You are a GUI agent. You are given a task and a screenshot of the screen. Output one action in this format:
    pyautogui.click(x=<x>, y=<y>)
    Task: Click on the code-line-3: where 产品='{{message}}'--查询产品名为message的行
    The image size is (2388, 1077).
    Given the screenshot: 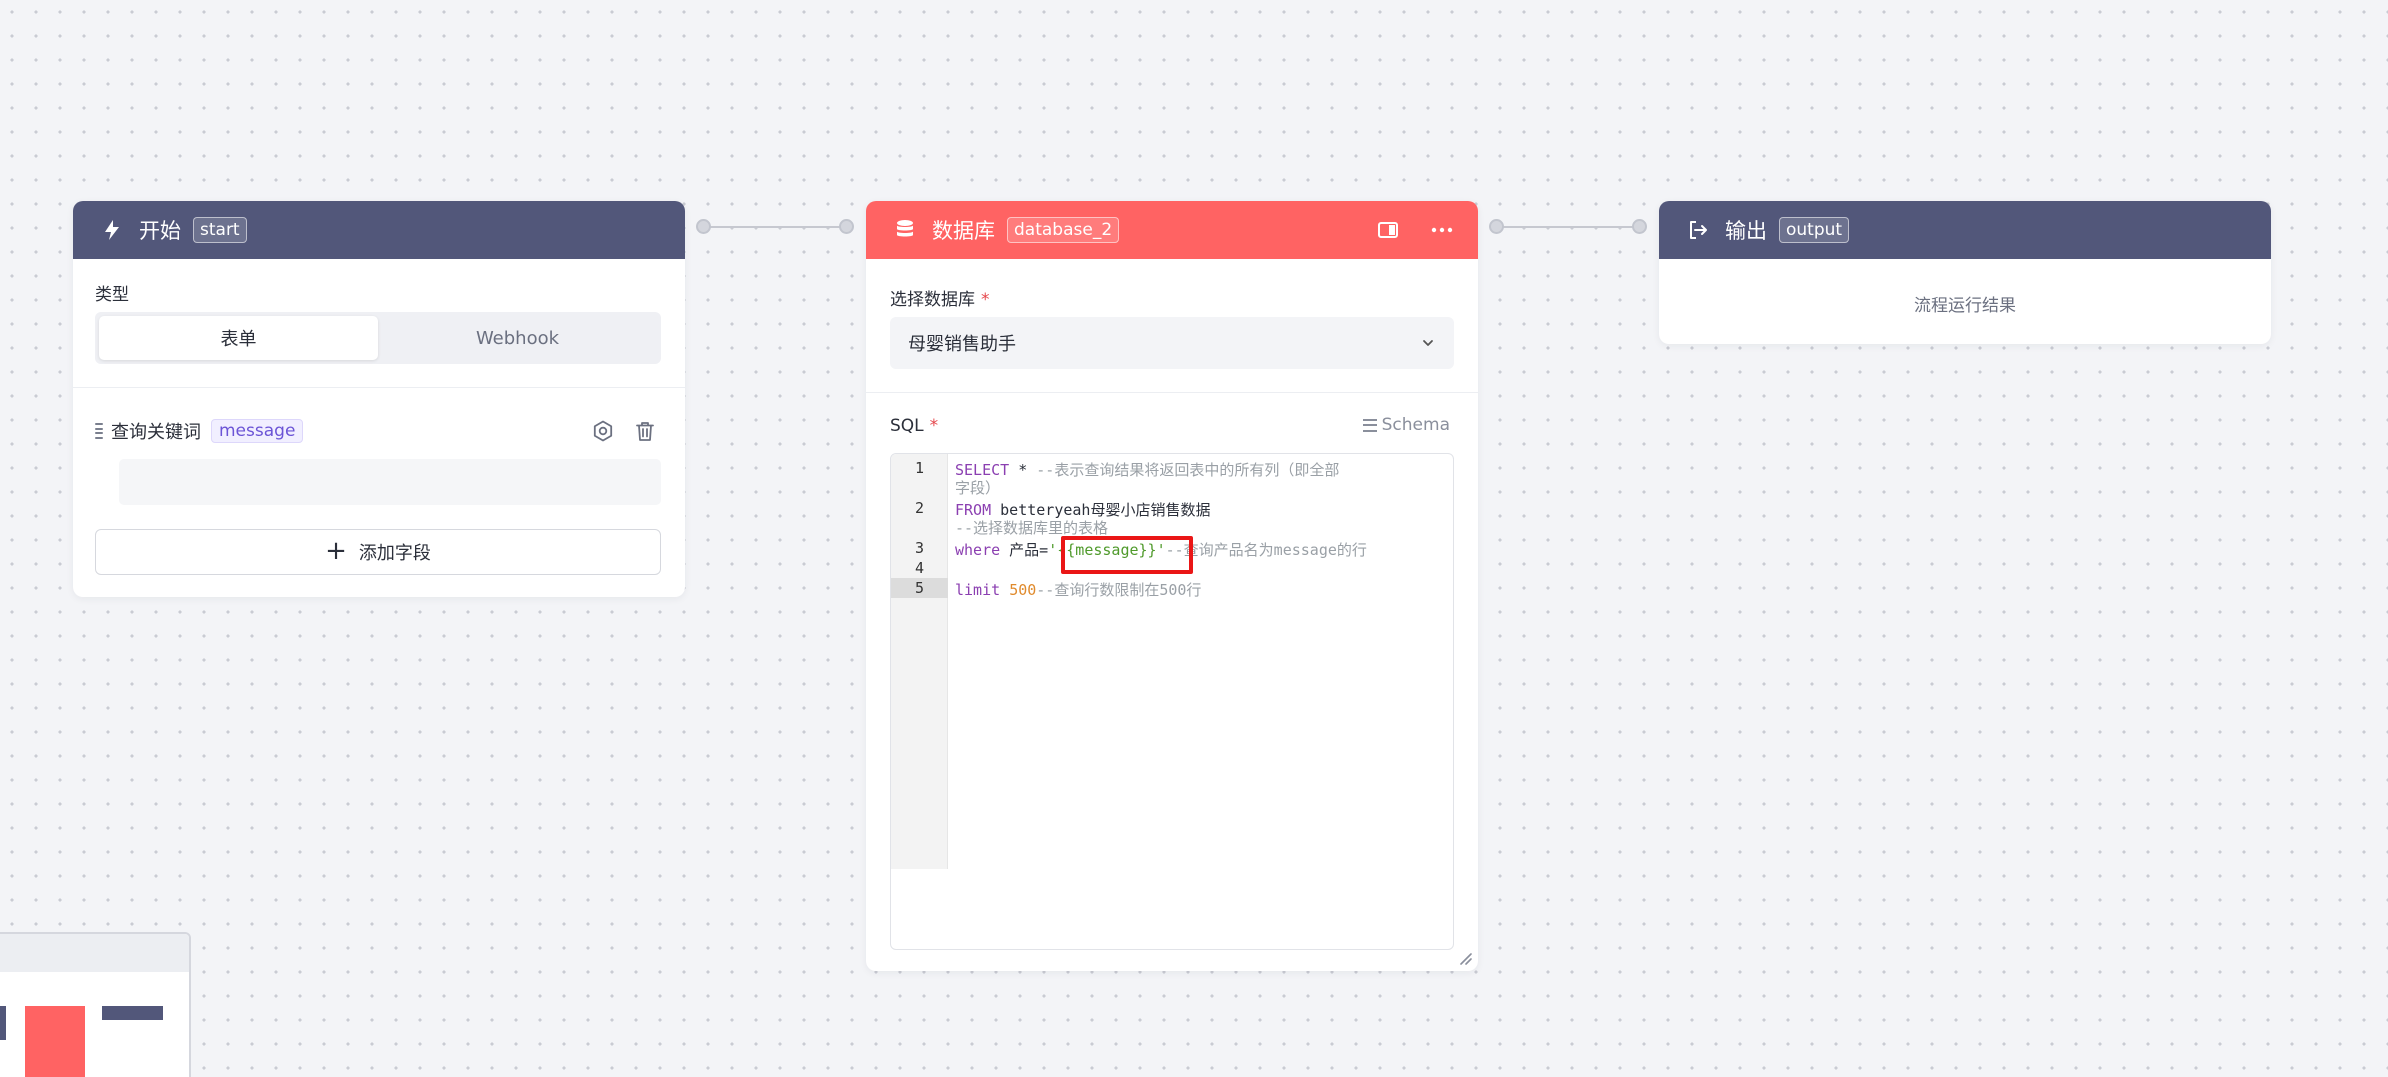 What is the action you would take?
    pyautogui.click(x=1161, y=550)
    